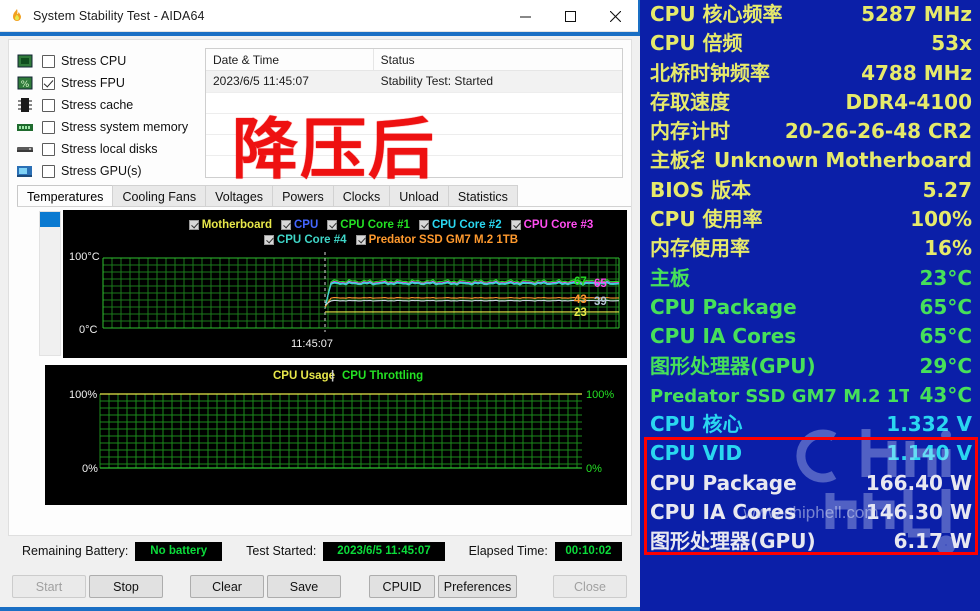 This screenshot has width=980, height=611. Describe the element at coordinates (558, 224) in the screenshot. I see `legend-label: CPU Core #3` at that location.